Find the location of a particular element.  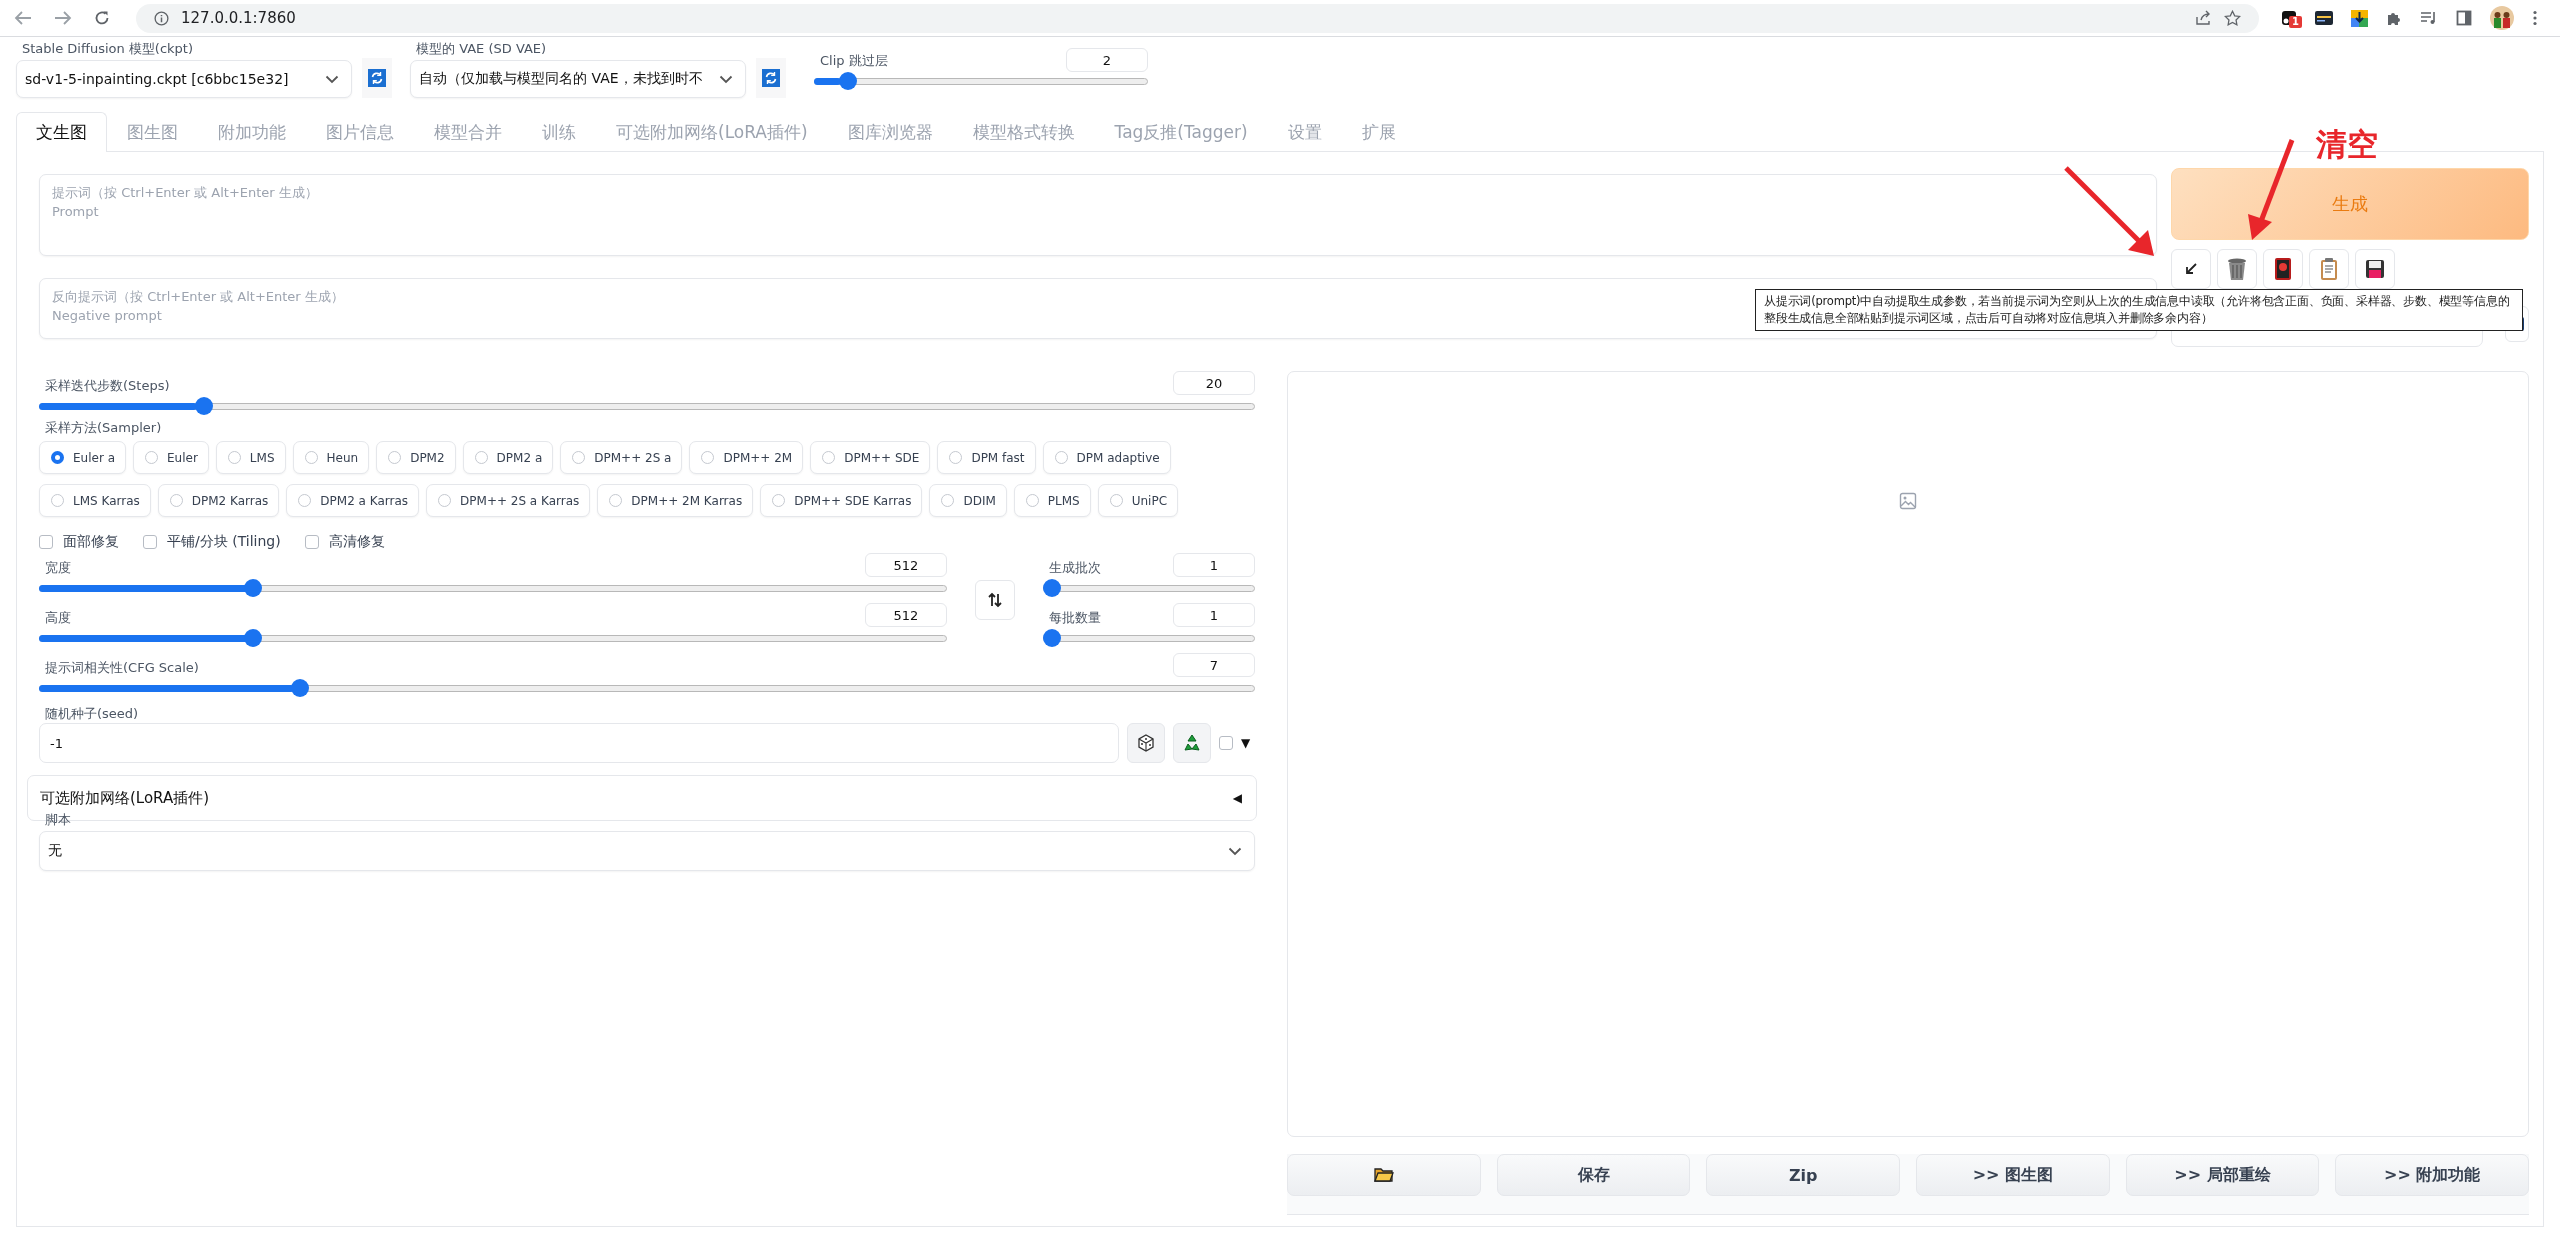

height-label: 高度 is located at coordinates (58, 618).